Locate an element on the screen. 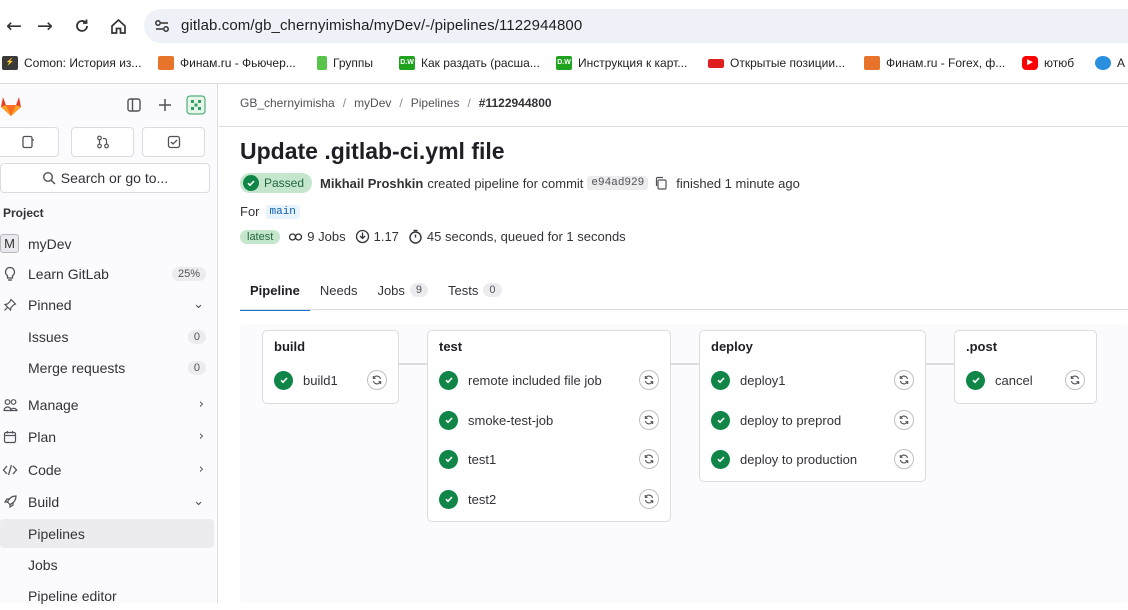 The height and width of the screenshot is (610, 1128). code-icon is located at coordinates (10, 470).